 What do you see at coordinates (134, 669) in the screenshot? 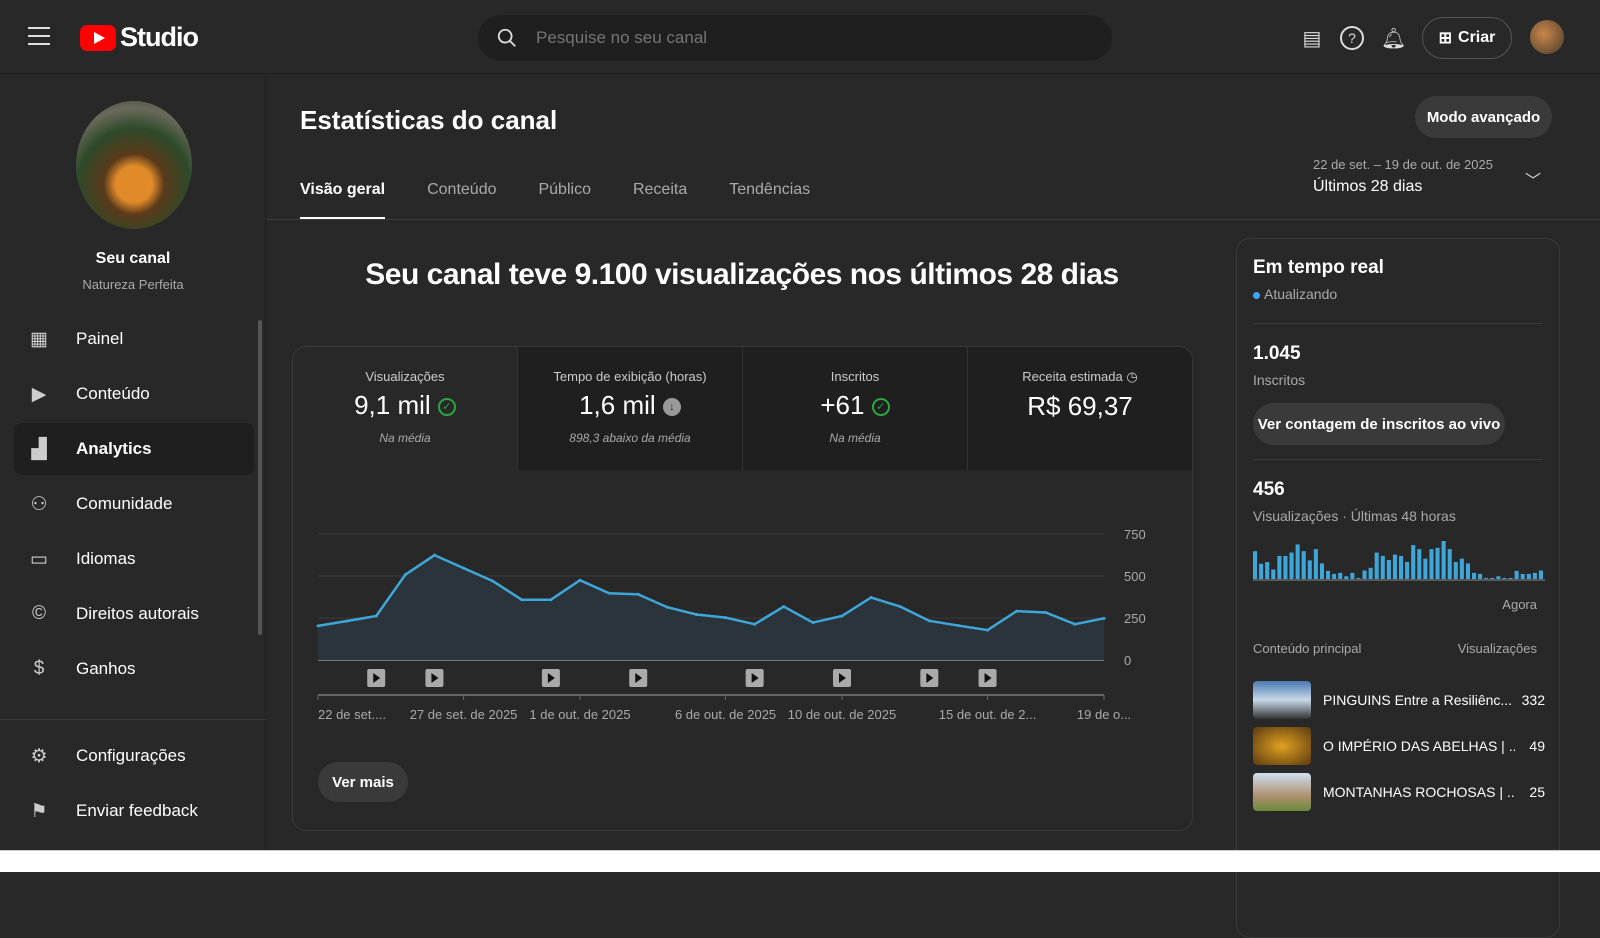
I see `sidebar-item-ganhos: $ Ganhos` at bounding box center [134, 669].